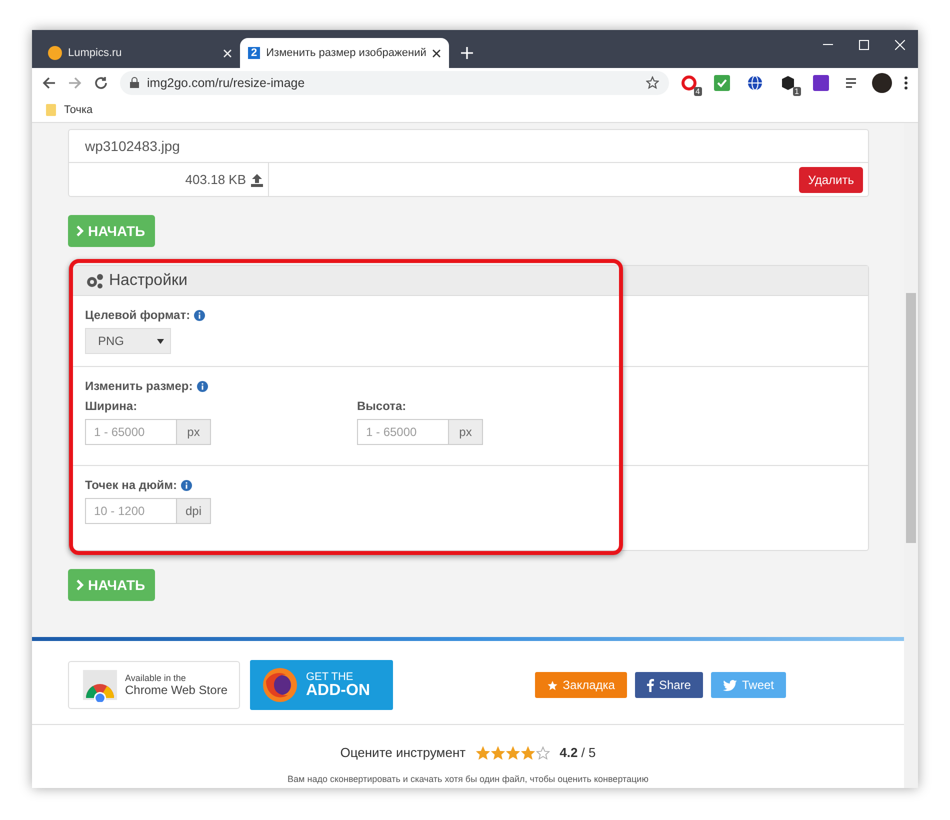 The height and width of the screenshot is (820, 950). I want to click on field-label: Ширина:, so click(111, 406).